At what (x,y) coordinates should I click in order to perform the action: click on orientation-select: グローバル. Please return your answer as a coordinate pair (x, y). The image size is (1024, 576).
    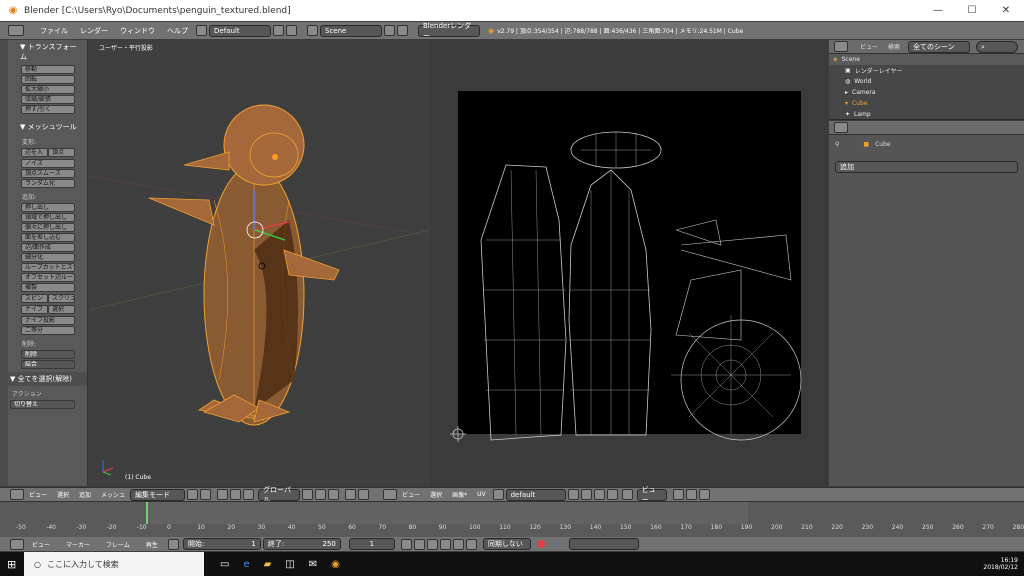
    Looking at the image, I should click on (279, 495).